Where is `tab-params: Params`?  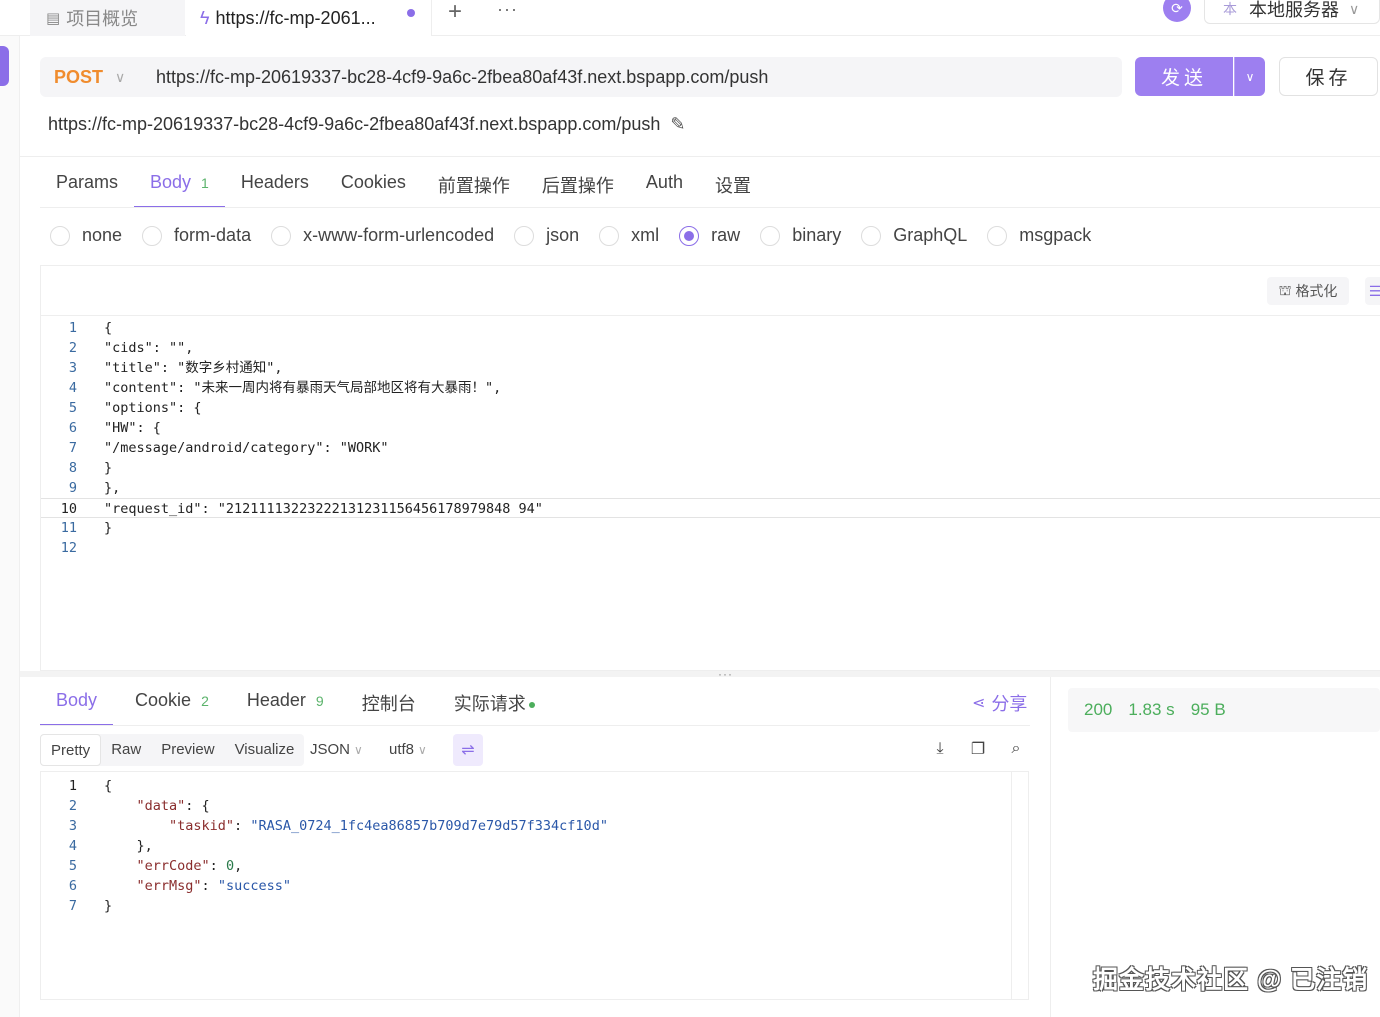
tab-params: Params is located at coordinates (87, 185).